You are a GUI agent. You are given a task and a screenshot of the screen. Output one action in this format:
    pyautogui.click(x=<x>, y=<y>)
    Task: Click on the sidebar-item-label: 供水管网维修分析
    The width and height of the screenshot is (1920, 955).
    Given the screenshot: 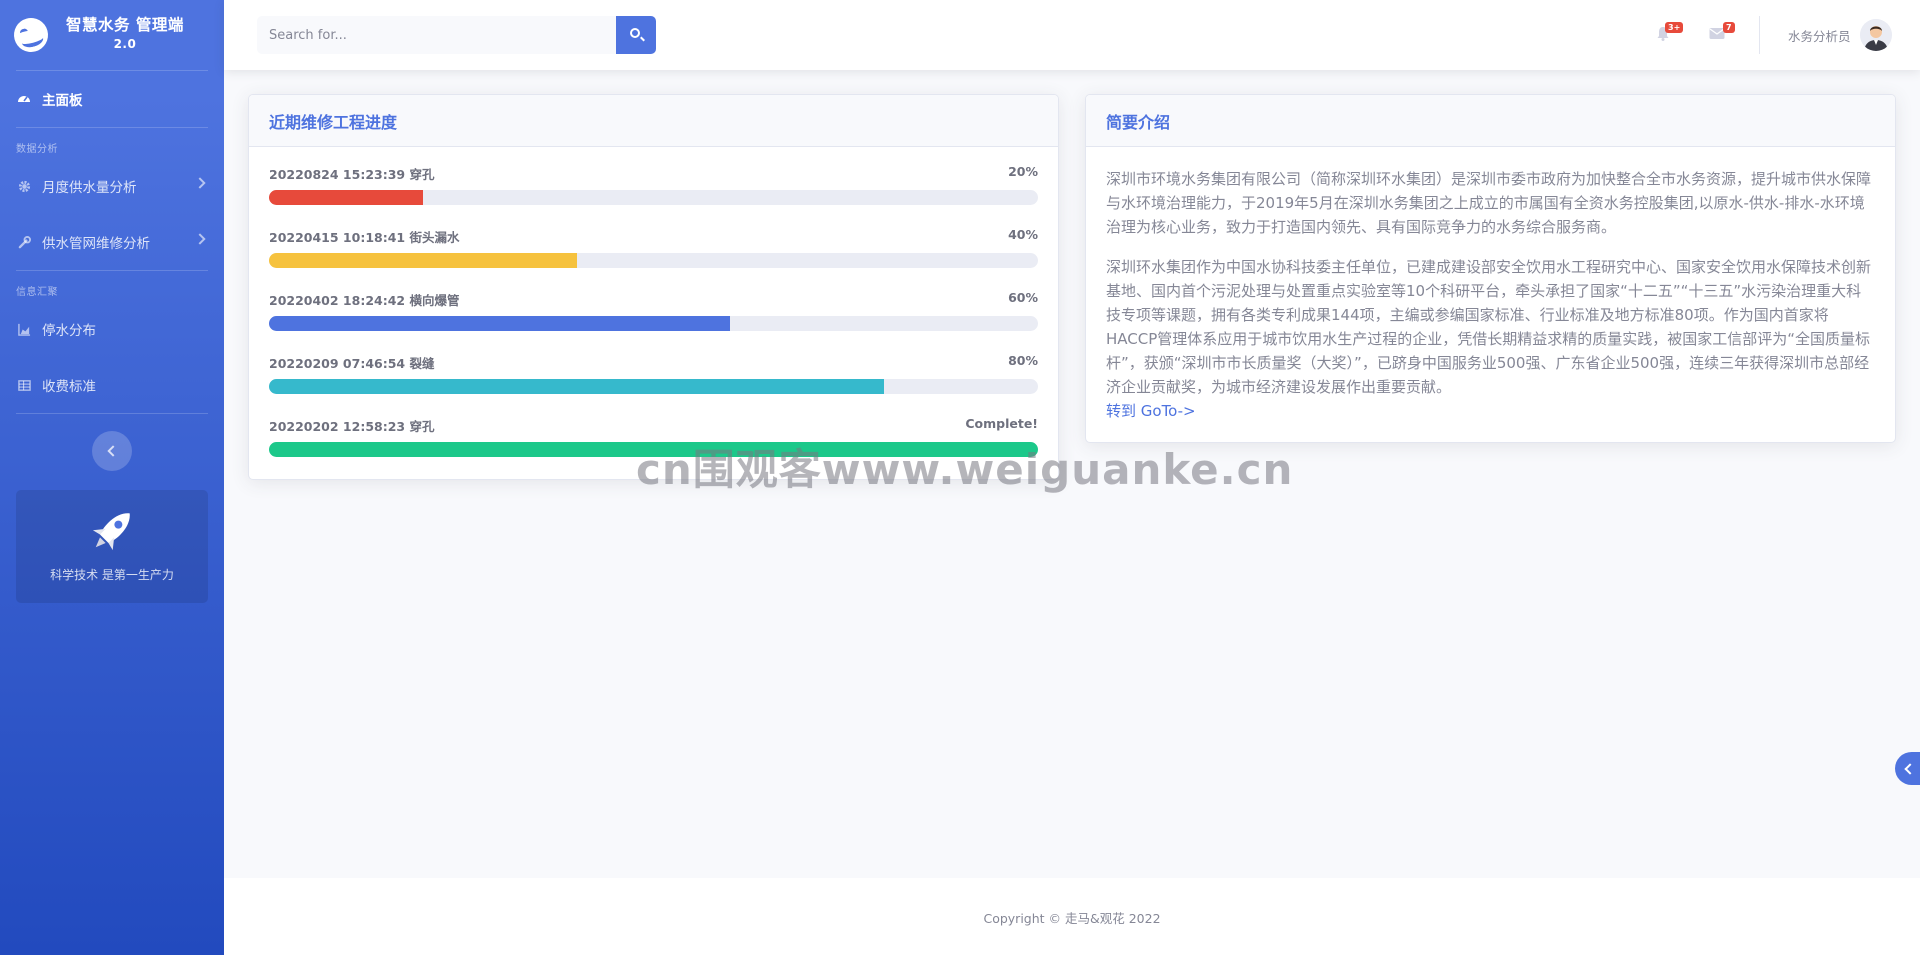 What is the action you would take?
    pyautogui.click(x=96, y=244)
    